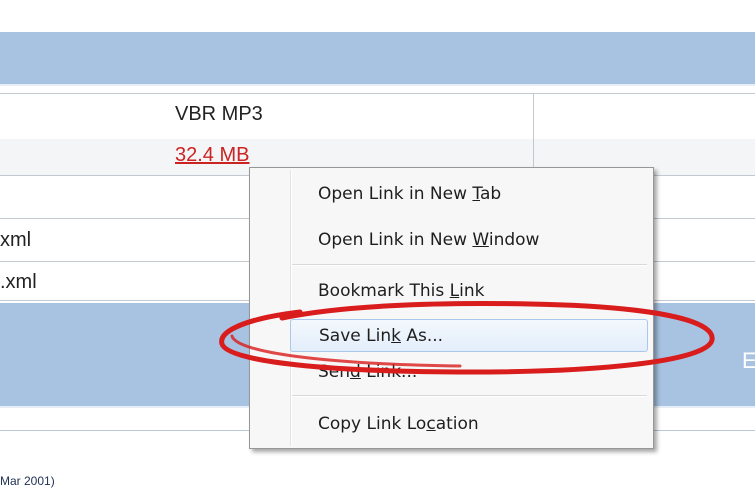  What do you see at coordinates (396, 336) in the screenshot?
I see `access-key: k` at bounding box center [396, 336].